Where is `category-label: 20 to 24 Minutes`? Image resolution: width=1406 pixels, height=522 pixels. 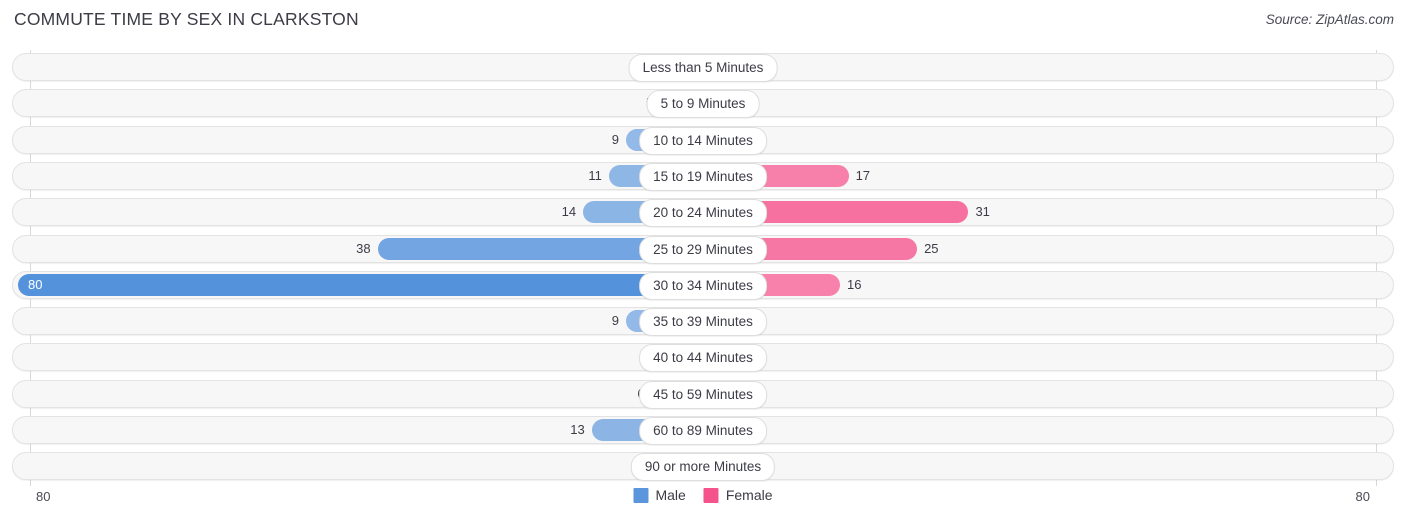
category-label: 20 to 24 Minutes is located at coordinates (703, 213).